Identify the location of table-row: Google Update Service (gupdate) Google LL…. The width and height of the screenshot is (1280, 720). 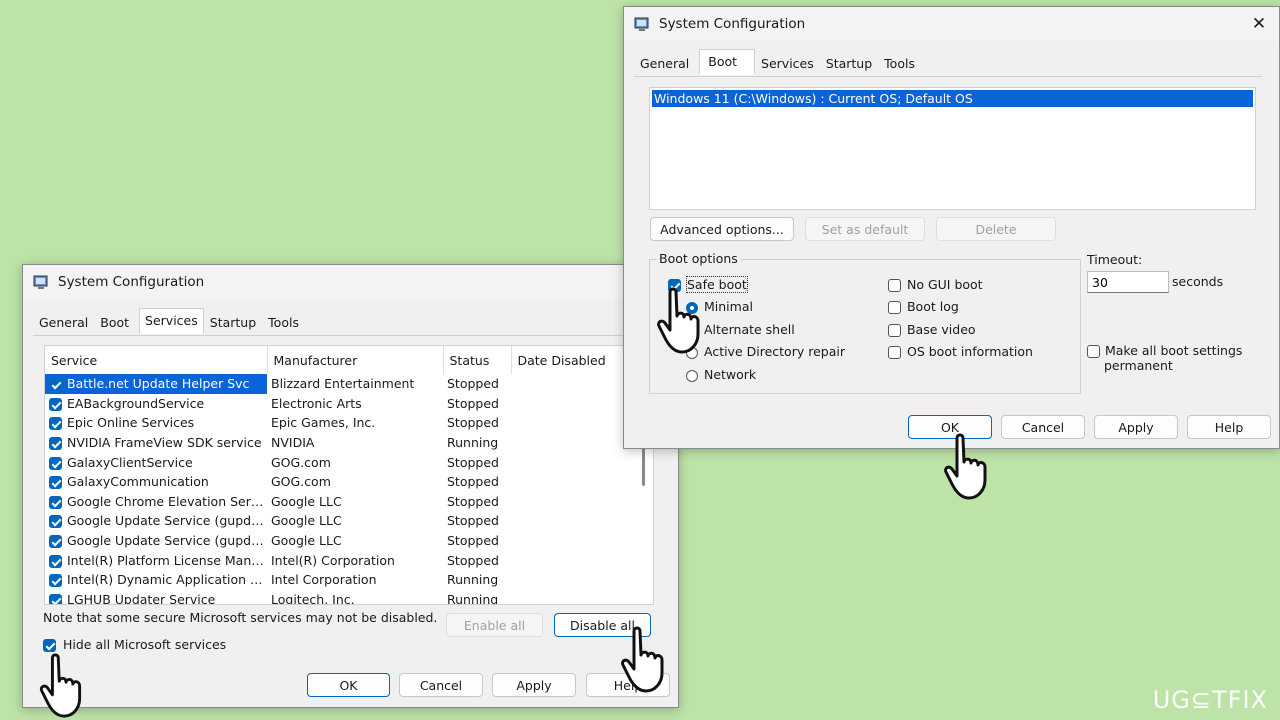
(340, 521).